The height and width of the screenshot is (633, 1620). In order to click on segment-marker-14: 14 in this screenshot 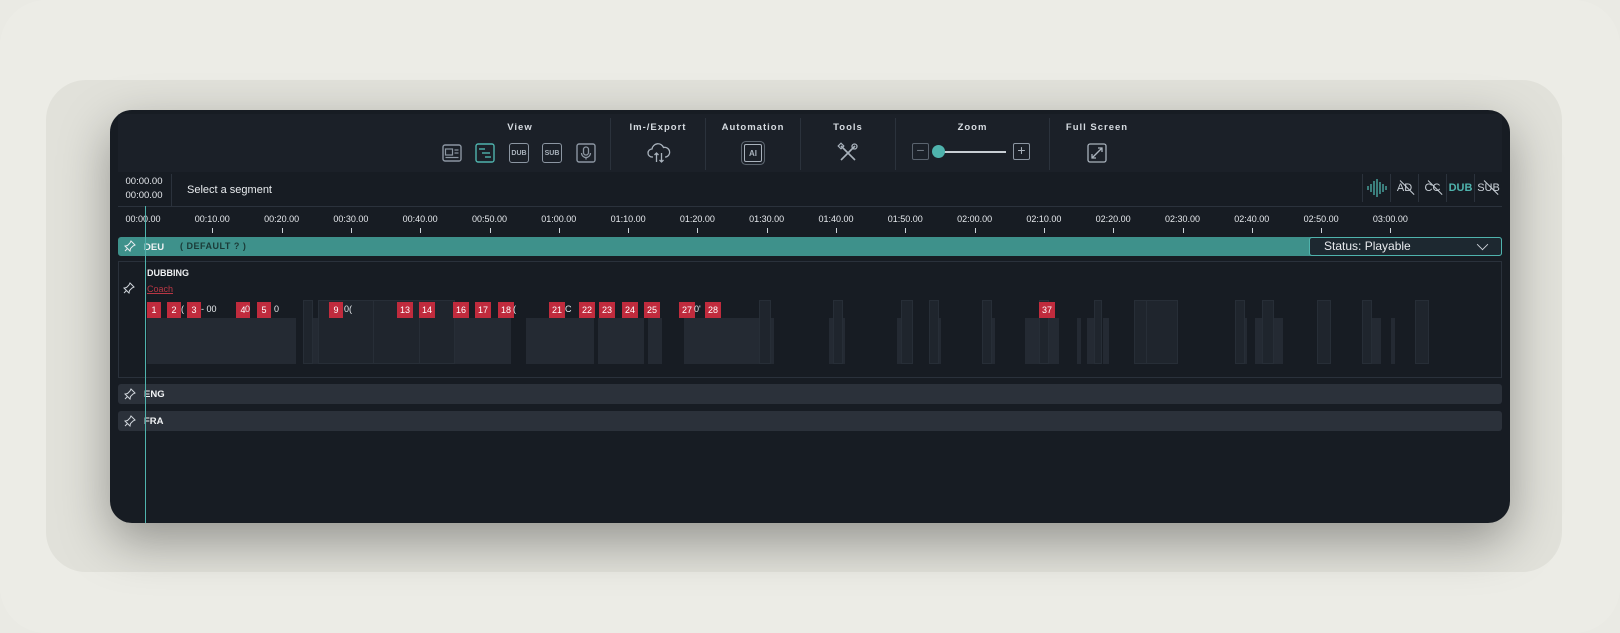, I will do `click(427, 310)`.